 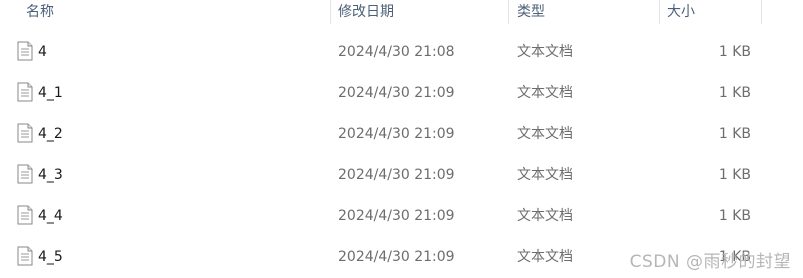 What do you see at coordinates (396, 52) in the screenshot?
I see `file-date-modified: 2024/4/30 21:08` at bounding box center [396, 52].